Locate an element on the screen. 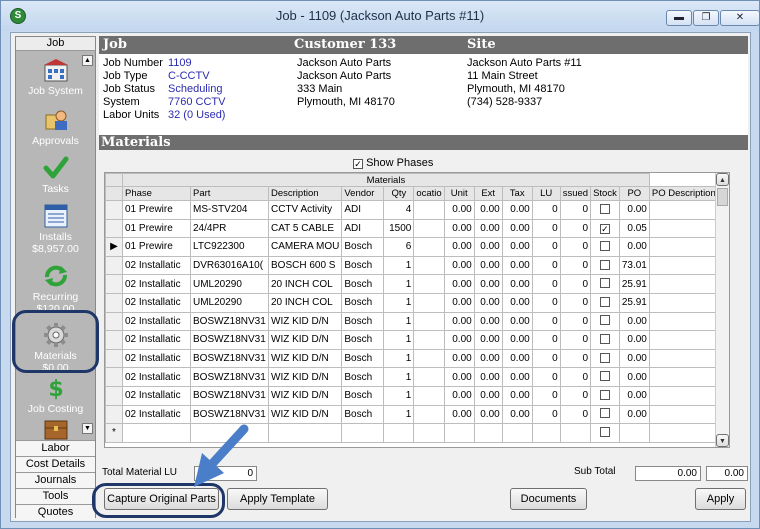 The image size is (760, 529). job-status-value: Scheduling is located at coordinates (195, 89).